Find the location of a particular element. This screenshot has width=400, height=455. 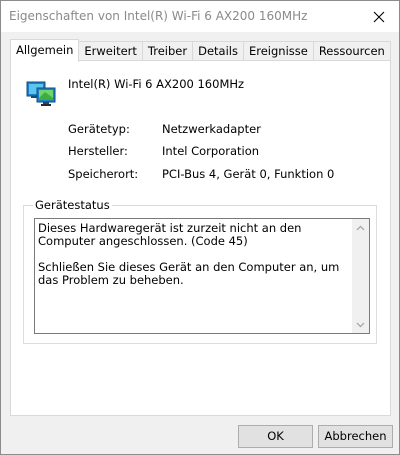

chevron-up-icon is located at coordinates (360, 227).